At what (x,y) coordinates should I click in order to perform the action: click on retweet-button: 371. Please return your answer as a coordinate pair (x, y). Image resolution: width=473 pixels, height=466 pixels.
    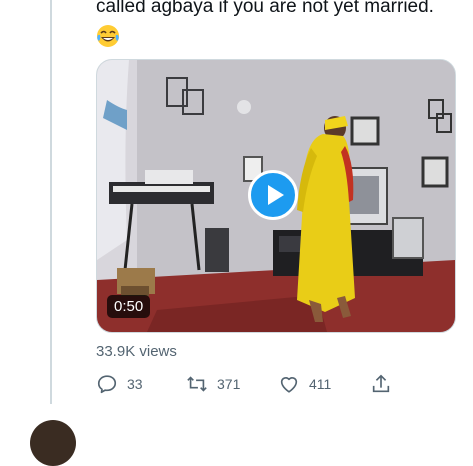
    Looking at the image, I should click on (213, 384).